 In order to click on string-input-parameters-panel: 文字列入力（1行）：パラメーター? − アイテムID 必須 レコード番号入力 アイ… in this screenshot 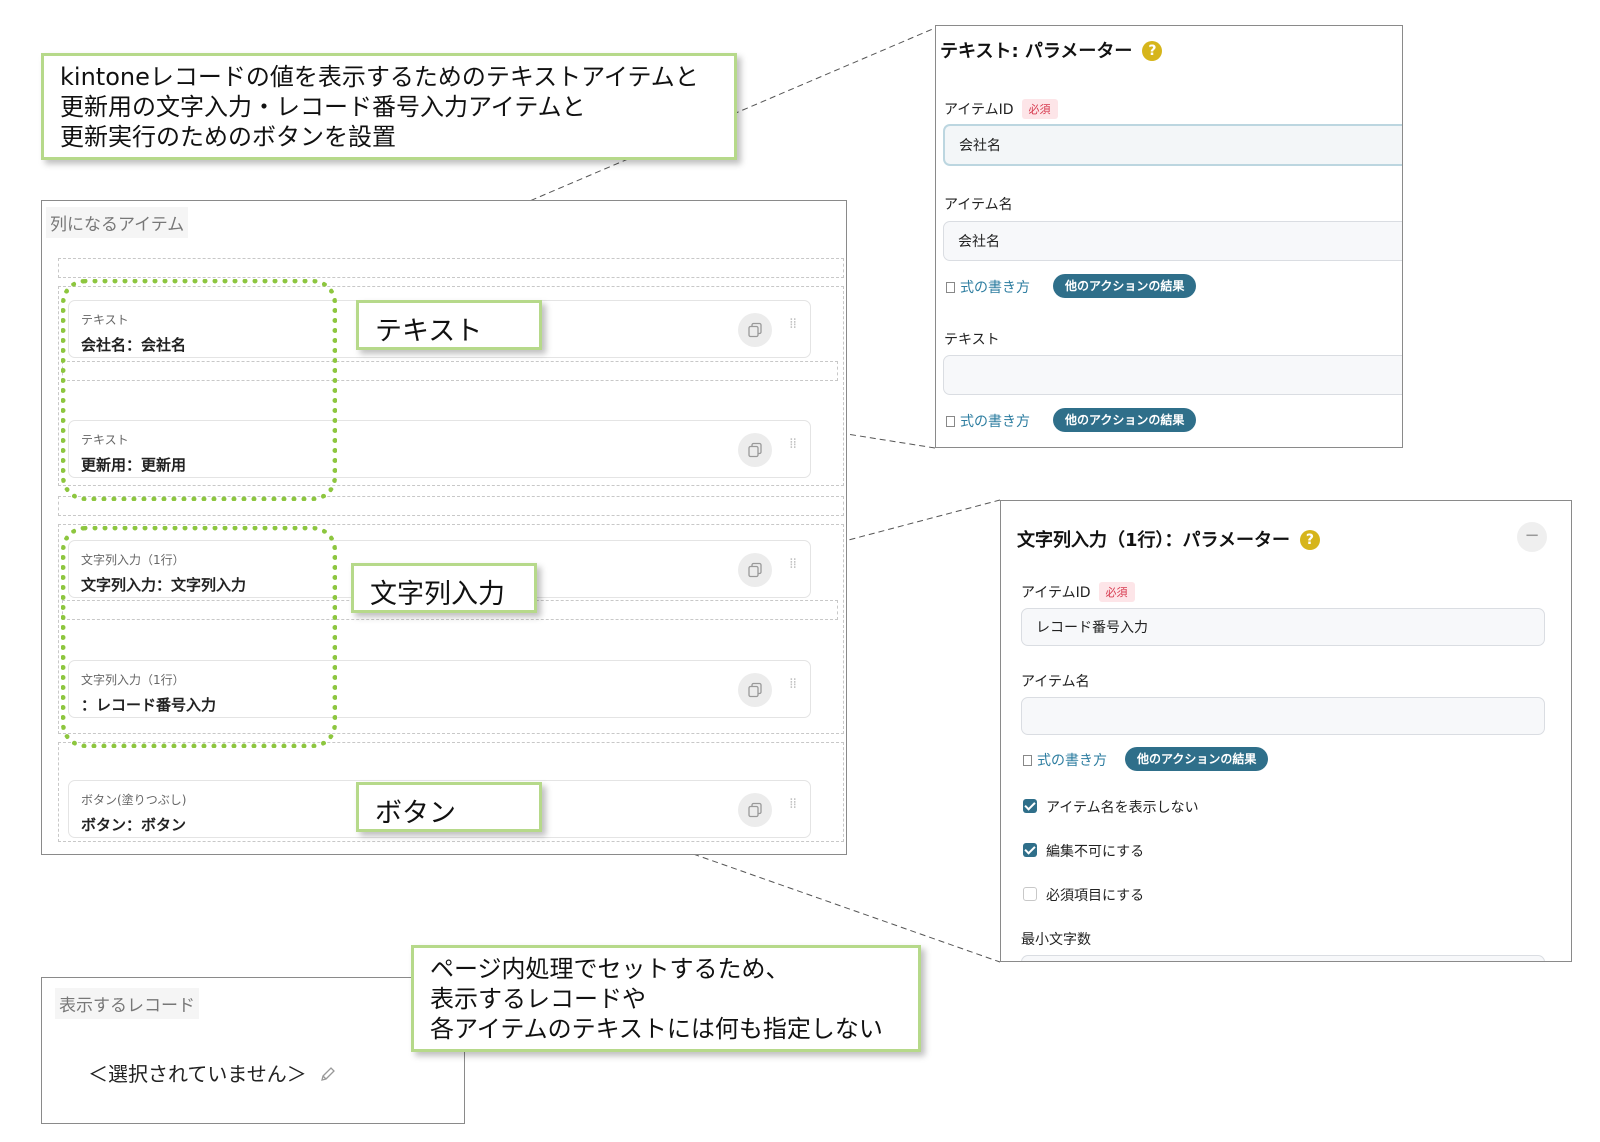, I will do `click(1286, 731)`.